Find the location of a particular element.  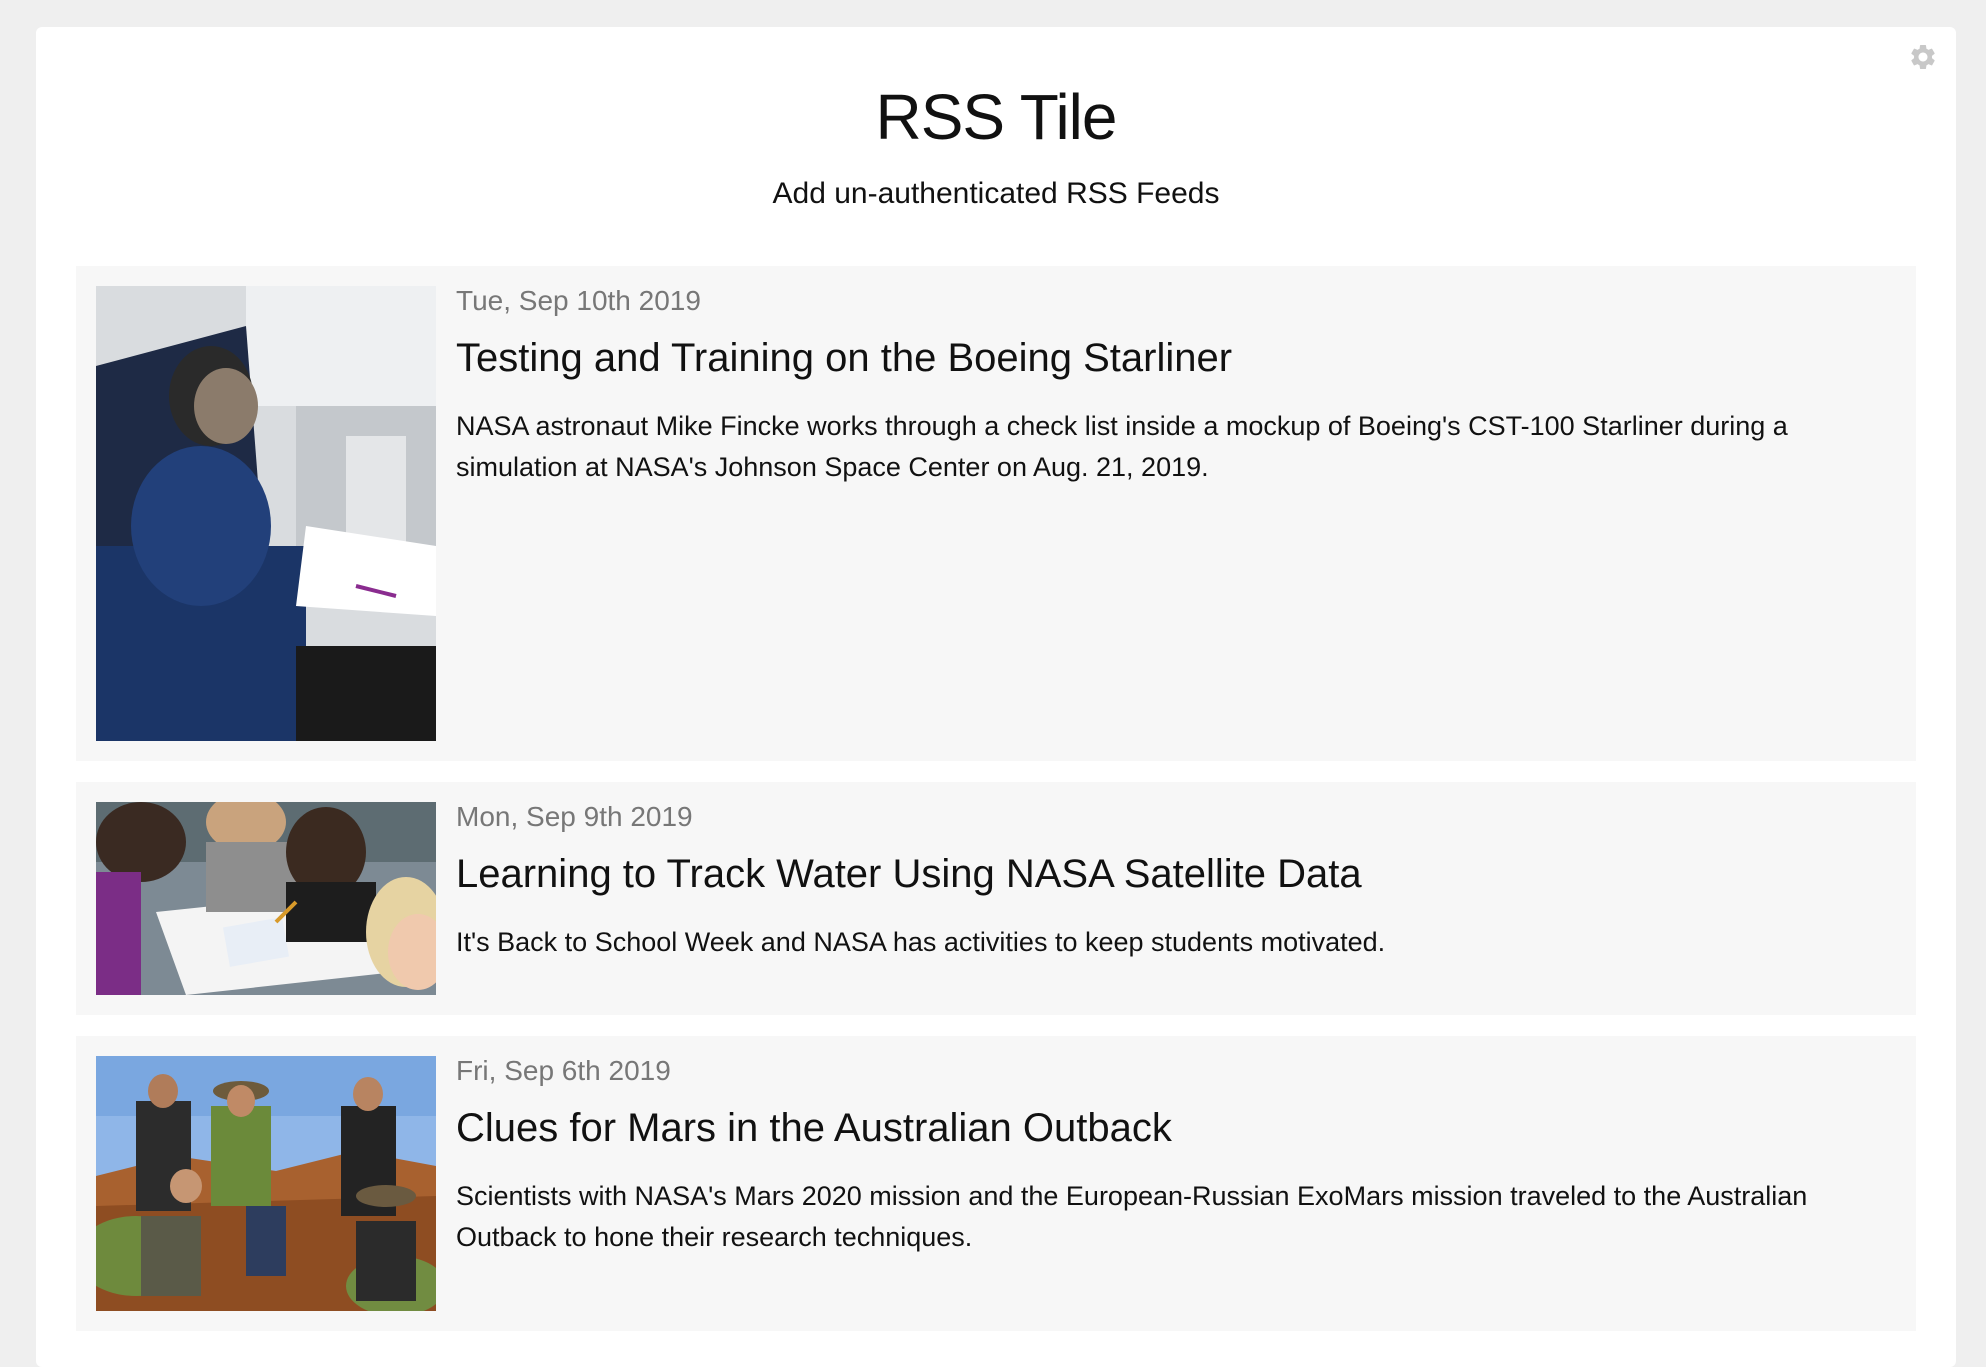

astronaut-in-capsule-image is located at coordinates (266, 513).